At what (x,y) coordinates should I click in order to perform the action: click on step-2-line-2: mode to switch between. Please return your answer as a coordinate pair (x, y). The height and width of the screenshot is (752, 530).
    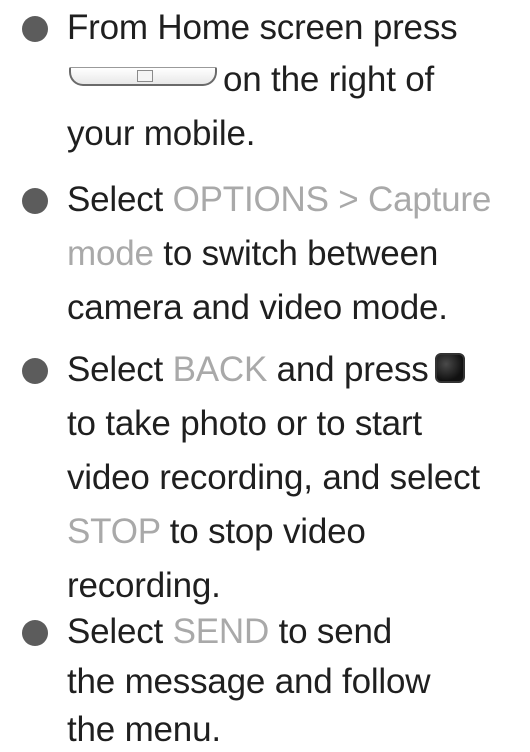
    Looking at the image, I should click on (252, 254).